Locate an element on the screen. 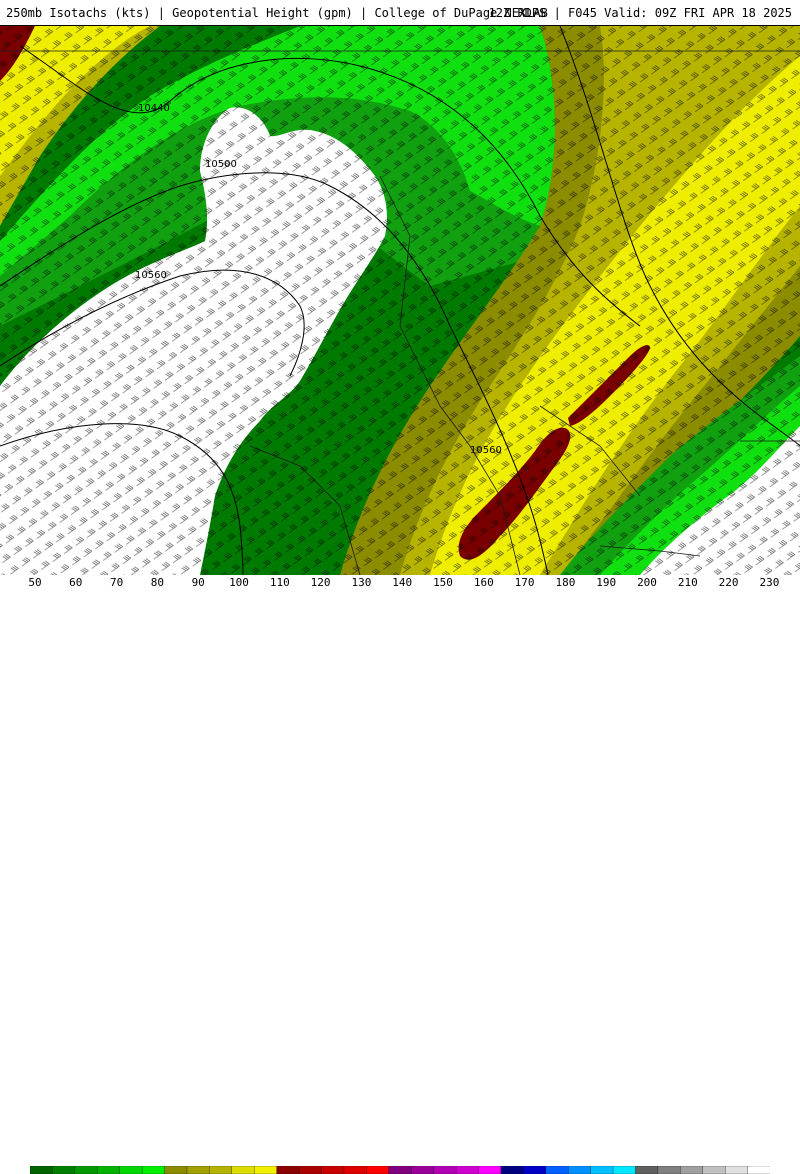 The height and width of the screenshot is (1174, 800). colorbar-tick-label: 80 is located at coordinates (157, 582).